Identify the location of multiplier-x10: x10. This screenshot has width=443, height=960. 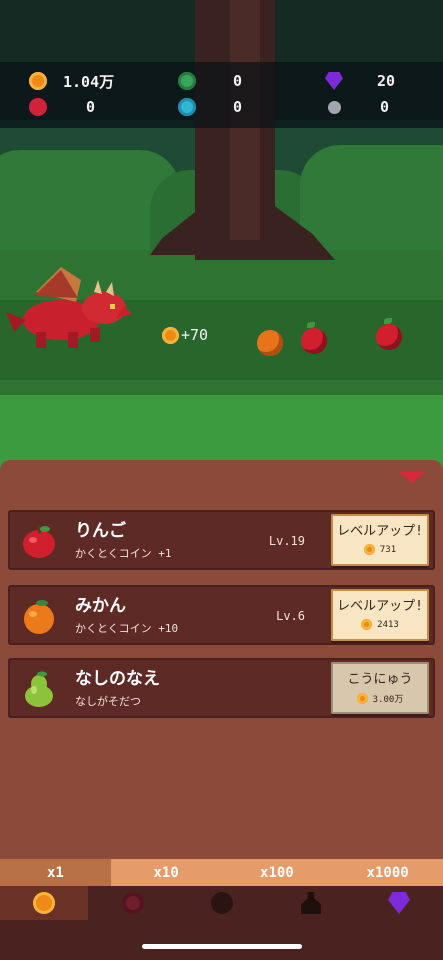
(166, 872).